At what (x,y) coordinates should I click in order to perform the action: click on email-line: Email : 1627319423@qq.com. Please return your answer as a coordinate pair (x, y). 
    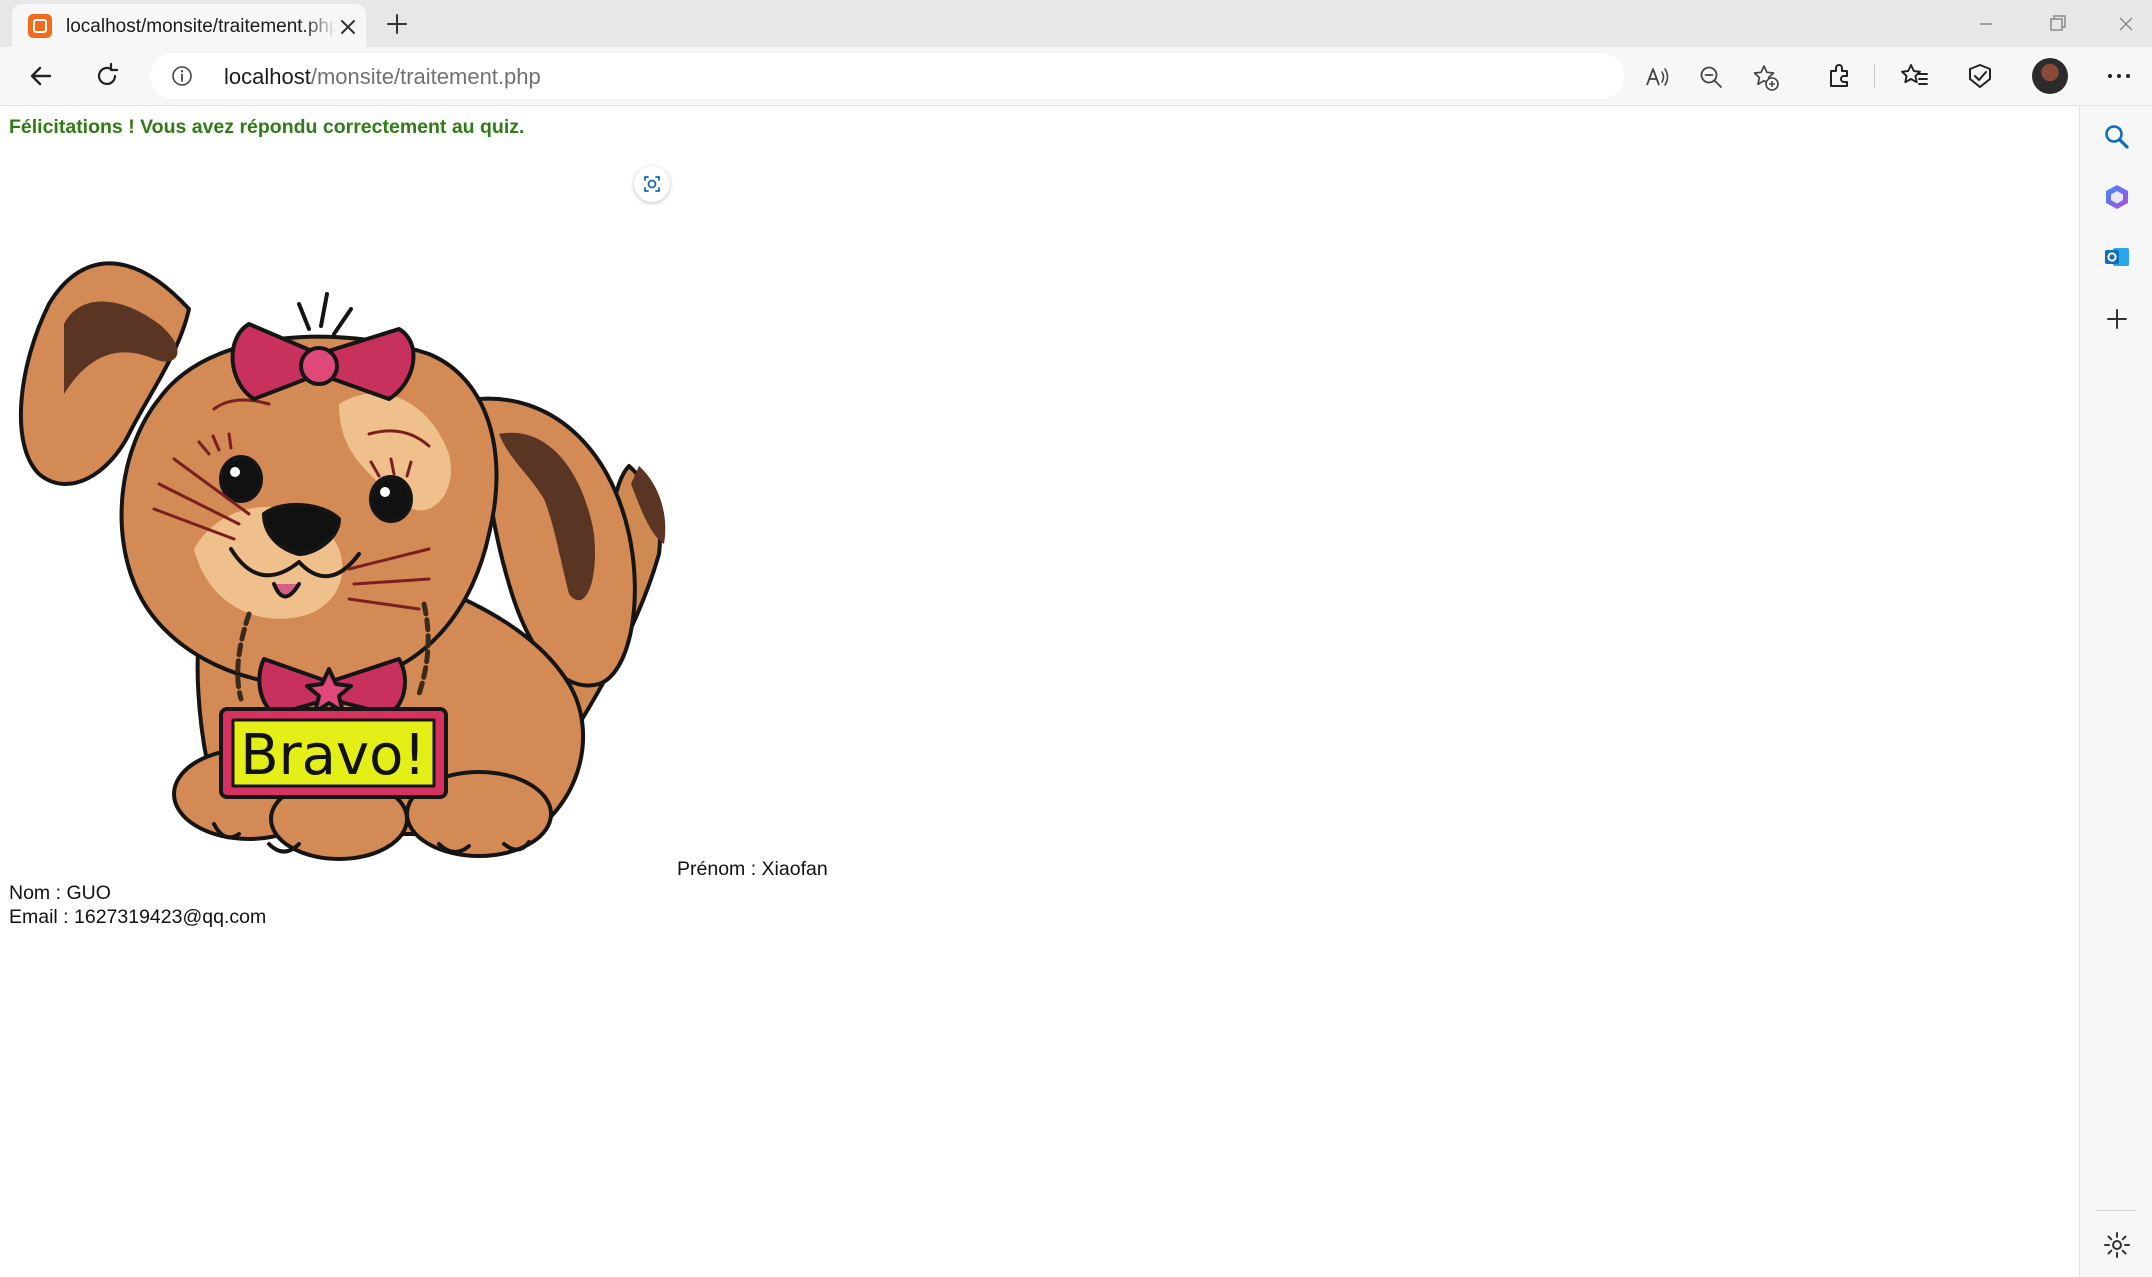
    Looking at the image, I should click on (137, 917).